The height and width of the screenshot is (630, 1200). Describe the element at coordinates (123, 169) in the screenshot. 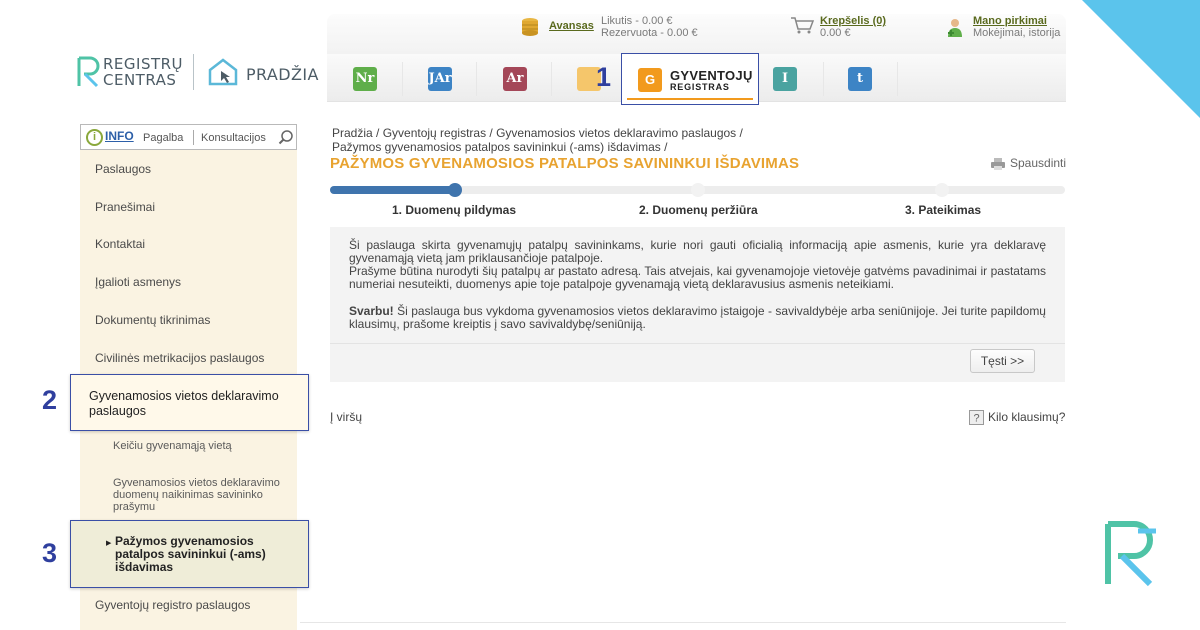

I see `sidebar-item-paslaugos: Paslaugos` at that location.